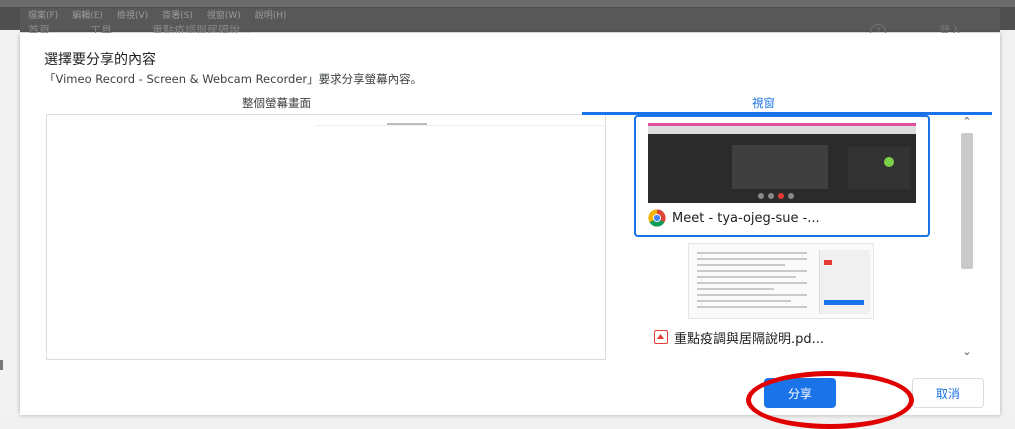  I want to click on meet-window-thumbnail, so click(782, 163).